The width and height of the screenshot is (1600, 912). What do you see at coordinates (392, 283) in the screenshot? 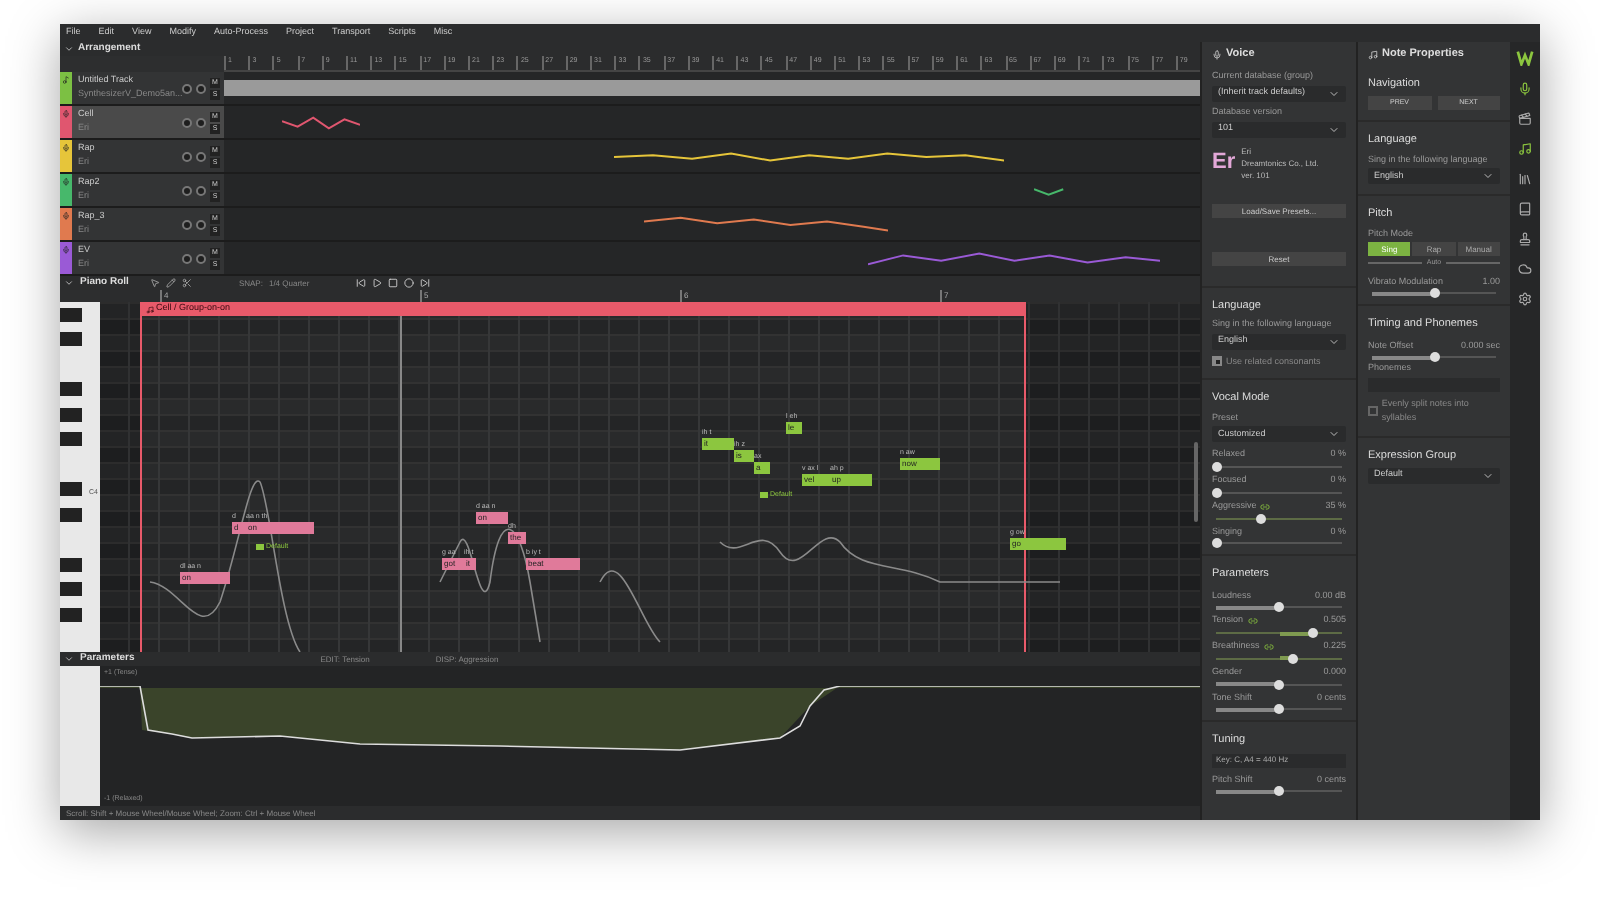
I see `stop-icon` at bounding box center [392, 283].